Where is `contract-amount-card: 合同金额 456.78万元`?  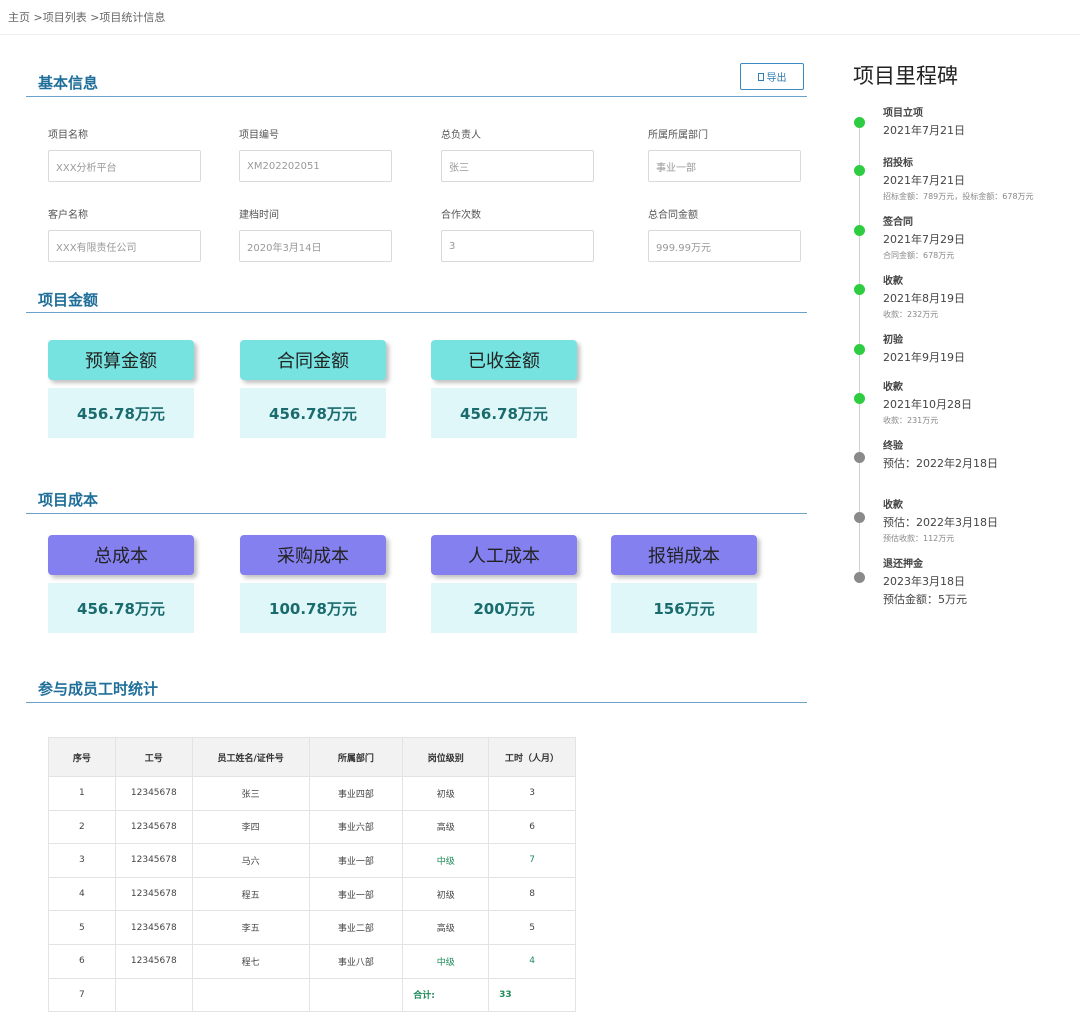
contract-amount-card: 合同金额 456.78万元 is located at coordinates (313, 389).